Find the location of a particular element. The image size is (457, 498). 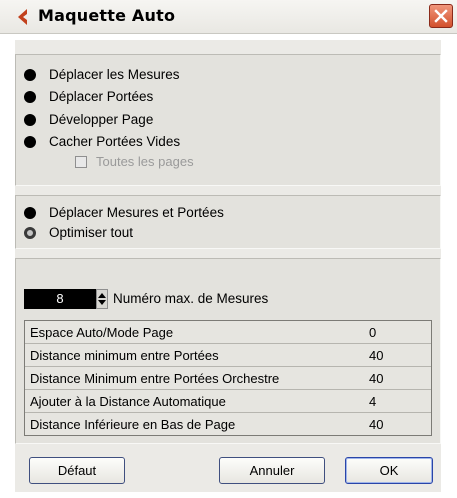

option-label: Déplacer les Mesures is located at coordinates (114, 74).